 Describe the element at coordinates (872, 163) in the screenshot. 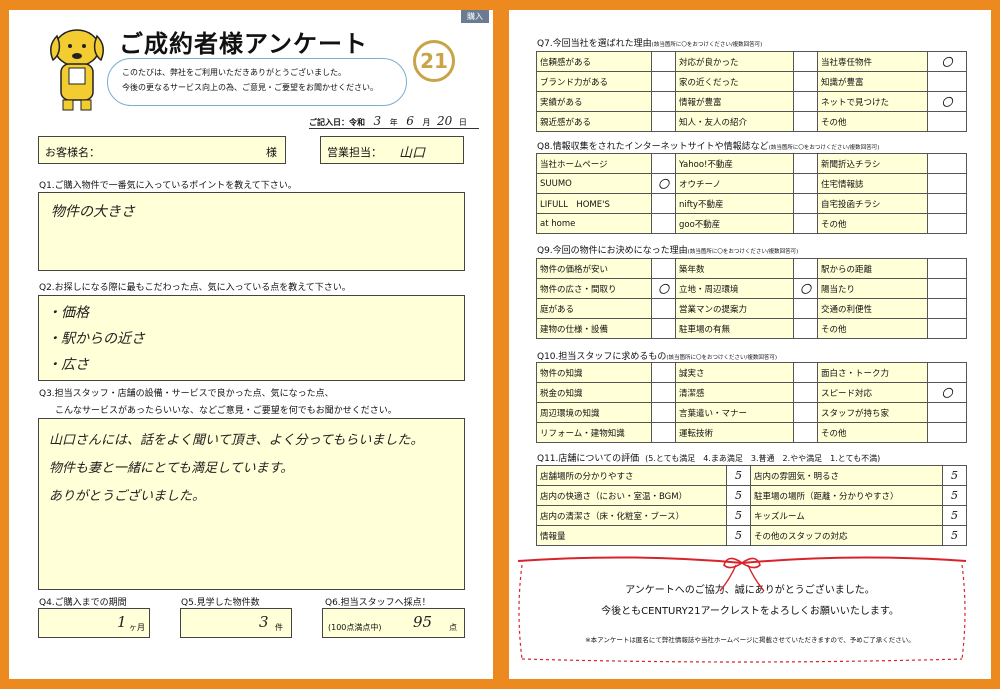

I see `q8-option-label: 新聞折込チラシ` at that location.